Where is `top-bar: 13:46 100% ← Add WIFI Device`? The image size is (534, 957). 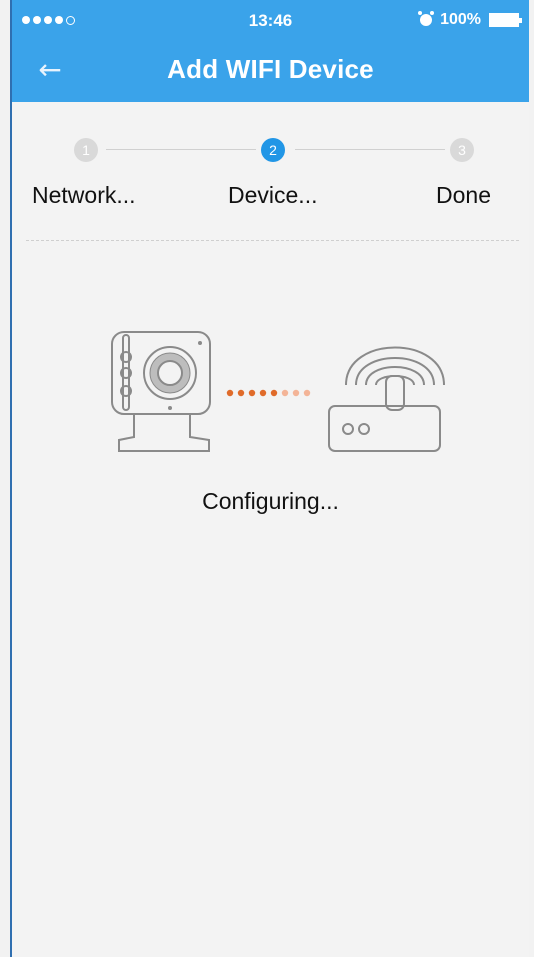
top-bar: 13:46 100% ← Add WIFI Device is located at coordinates (270, 51).